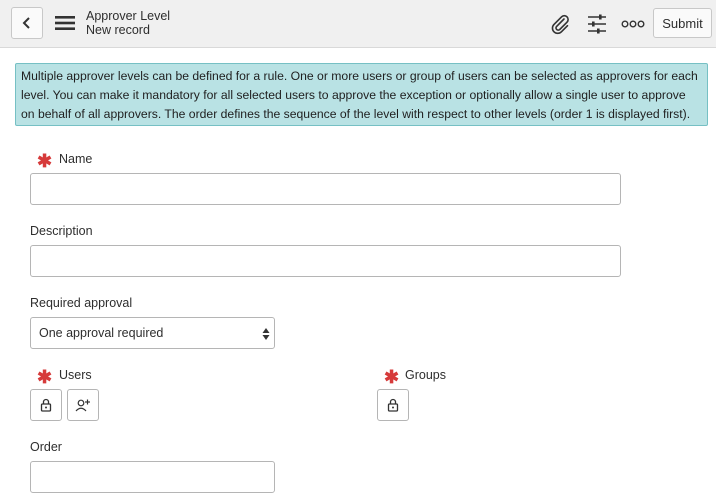 This screenshot has width=716, height=501. What do you see at coordinates (152, 477) in the screenshot?
I see `order-input` at bounding box center [152, 477].